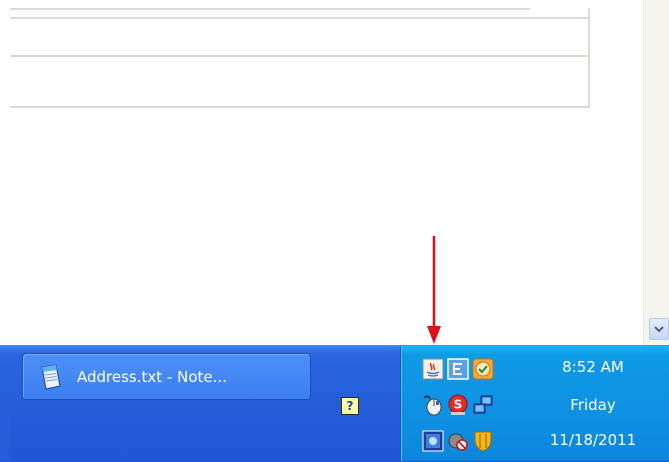 Image resolution: width=669 pixels, height=462 pixels. Describe the element at coordinates (656, 172) in the screenshot. I see `vertical-scrollbar` at that location.